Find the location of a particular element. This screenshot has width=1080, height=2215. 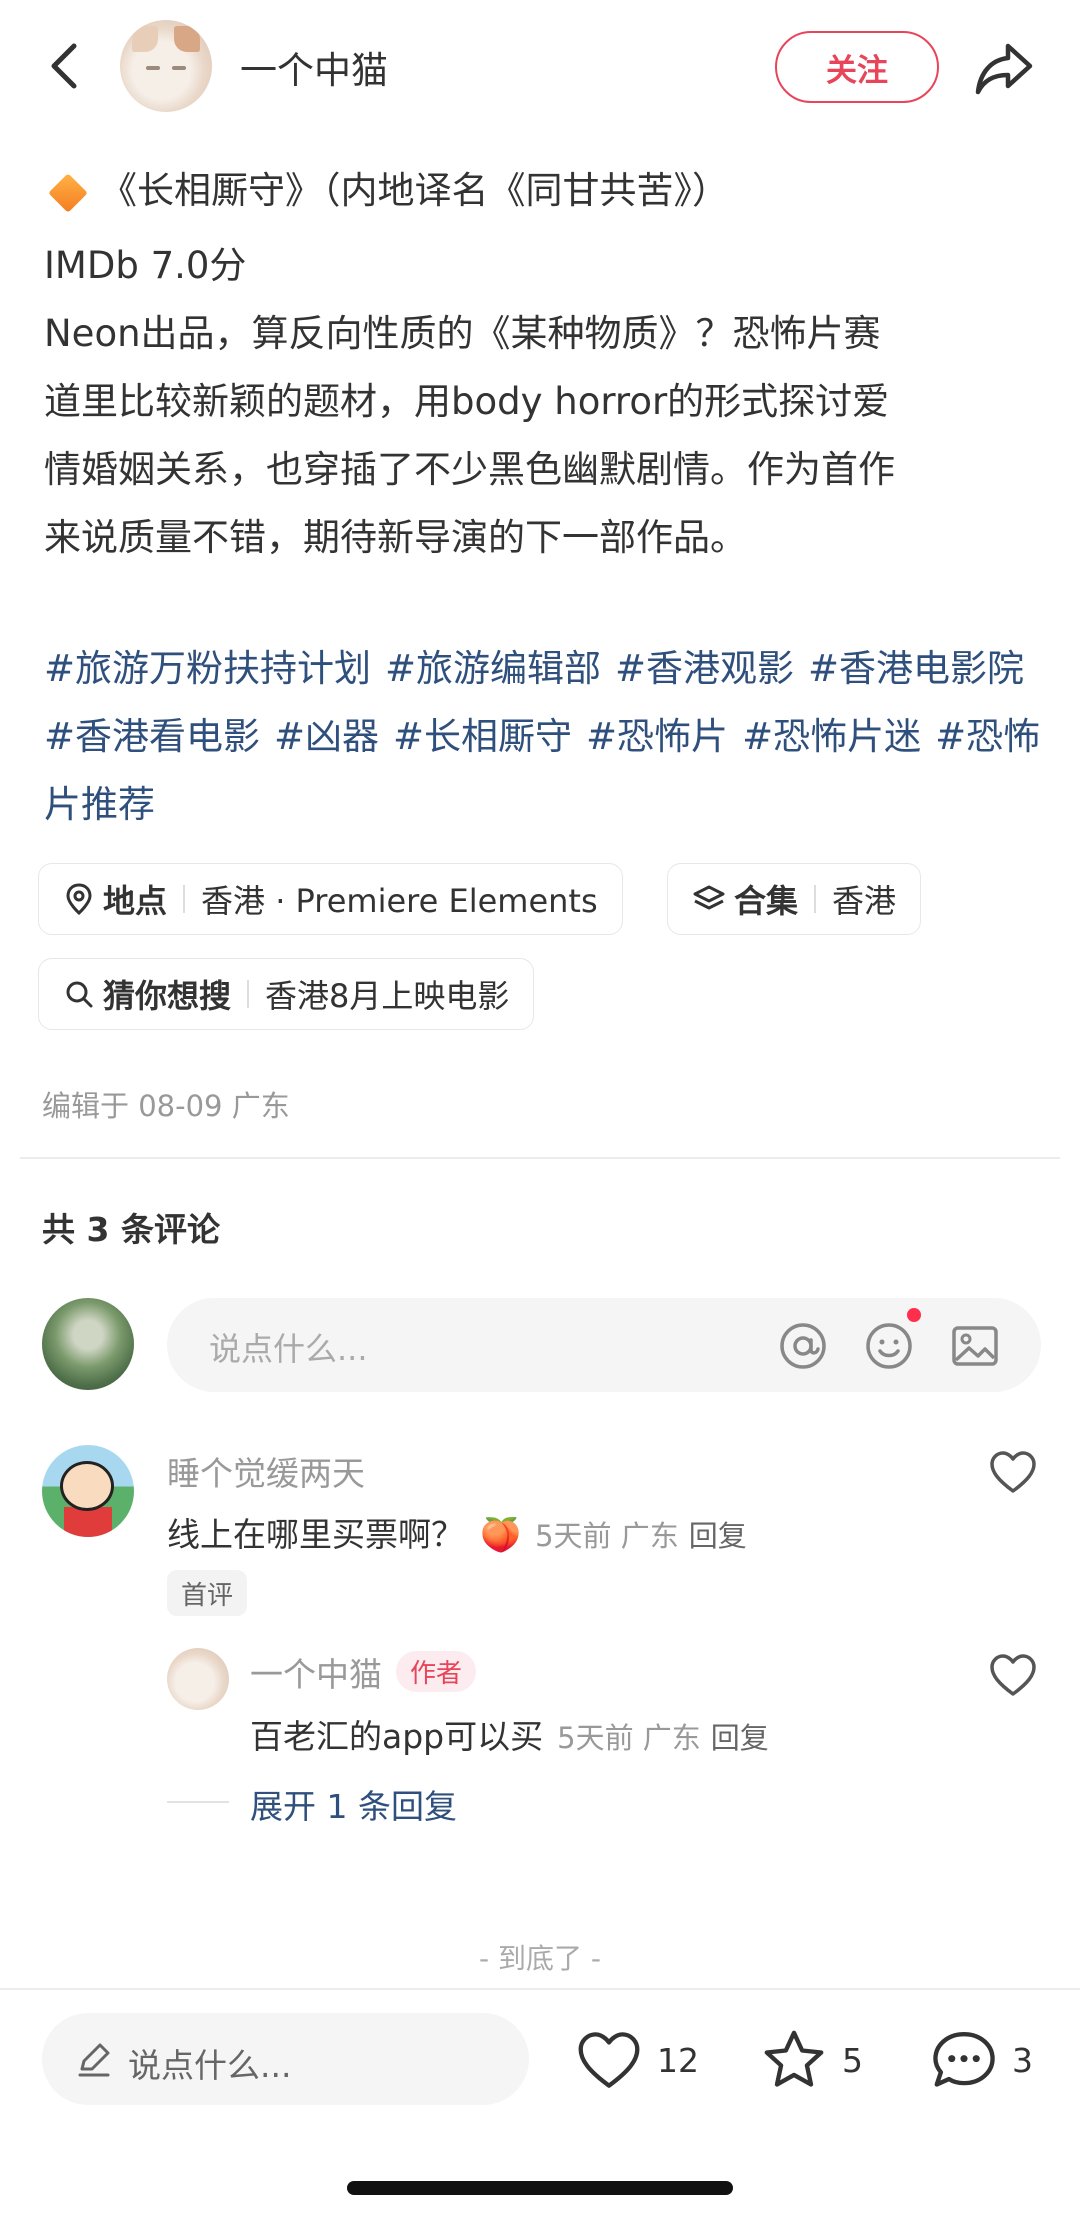

commenter-avatar is located at coordinates (88, 1491).